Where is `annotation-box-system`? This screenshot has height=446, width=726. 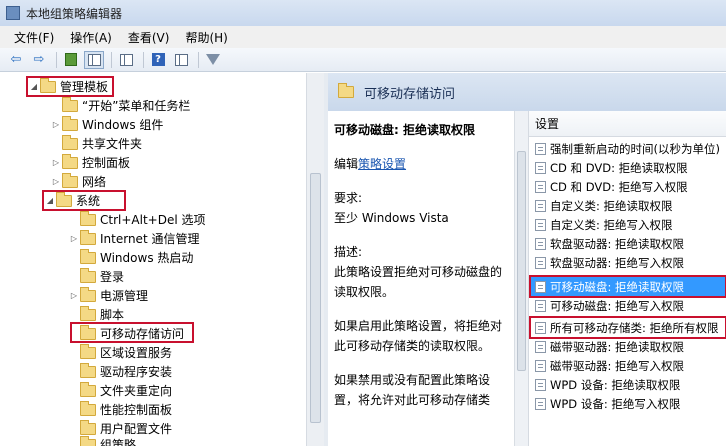 annotation-box-system is located at coordinates (84, 200).